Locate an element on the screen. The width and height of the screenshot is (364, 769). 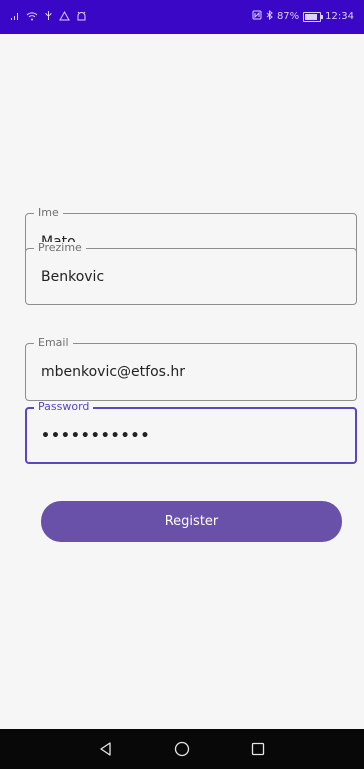
android-icon is located at coordinates (81, 17).